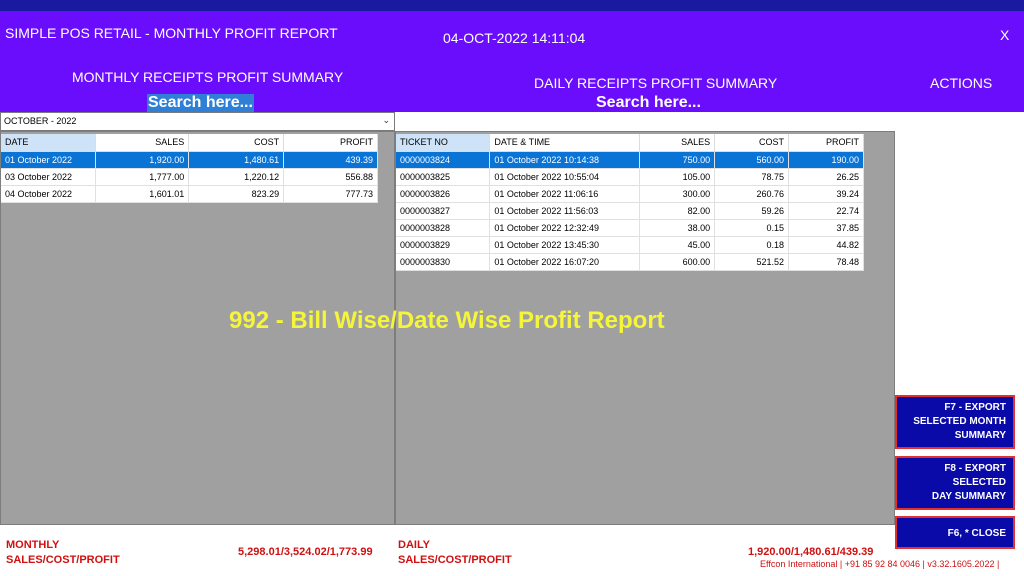 This screenshot has width=1024, height=576. What do you see at coordinates (49, 177) in the screenshot?
I see `cell-date: 03 October 2022` at bounding box center [49, 177].